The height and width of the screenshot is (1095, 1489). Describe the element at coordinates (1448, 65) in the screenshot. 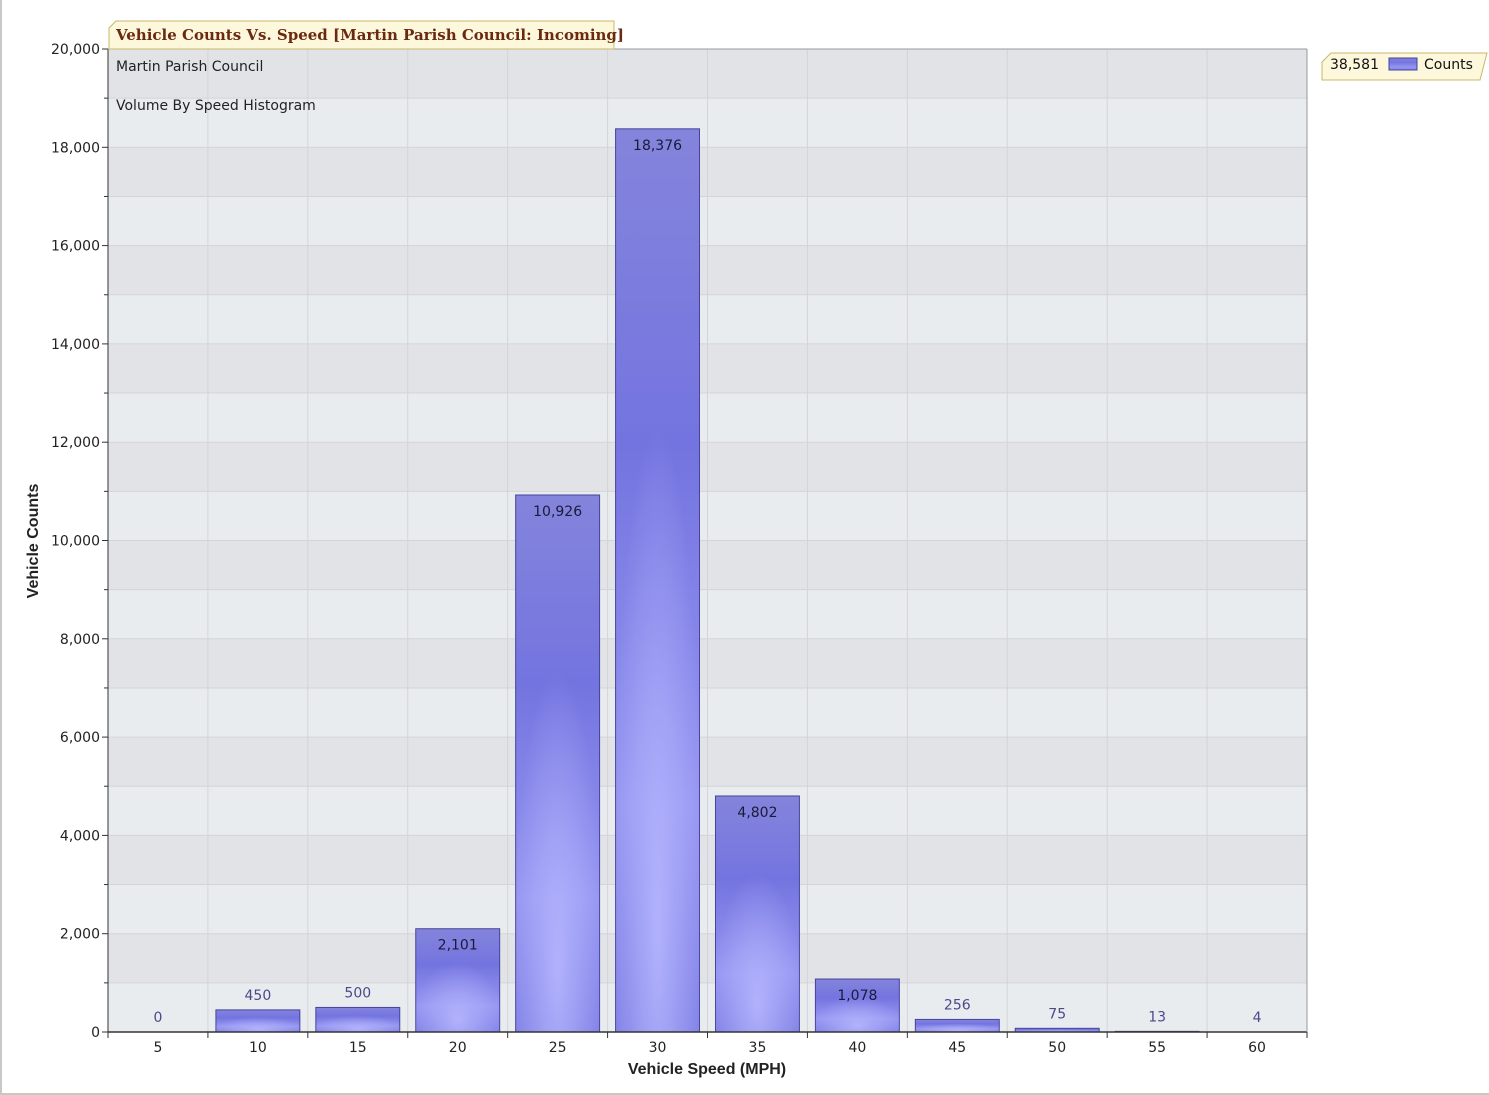

I see `legend-label: Counts` at that location.